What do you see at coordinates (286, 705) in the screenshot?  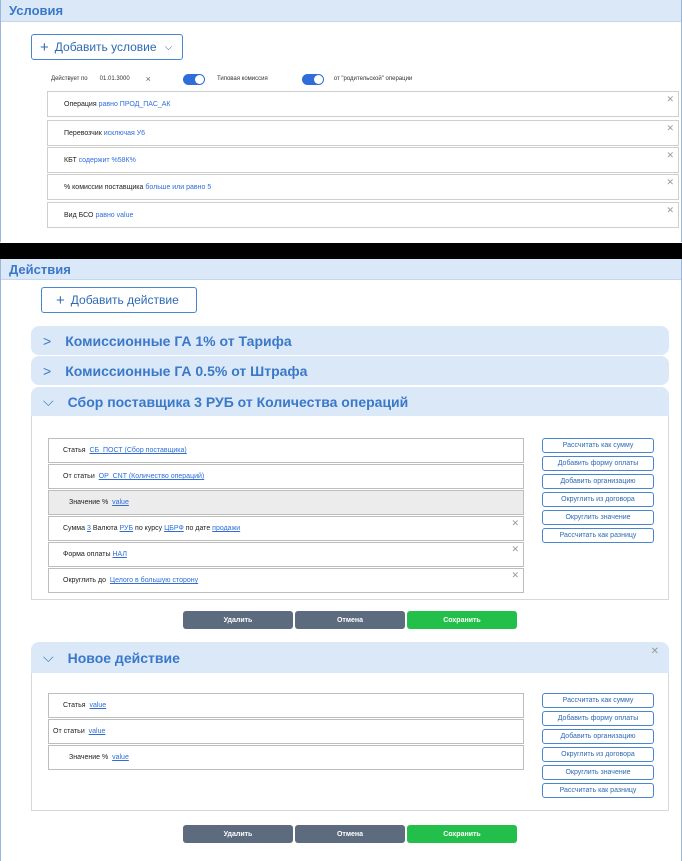 I see `field-statya: Статья value` at bounding box center [286, 705].